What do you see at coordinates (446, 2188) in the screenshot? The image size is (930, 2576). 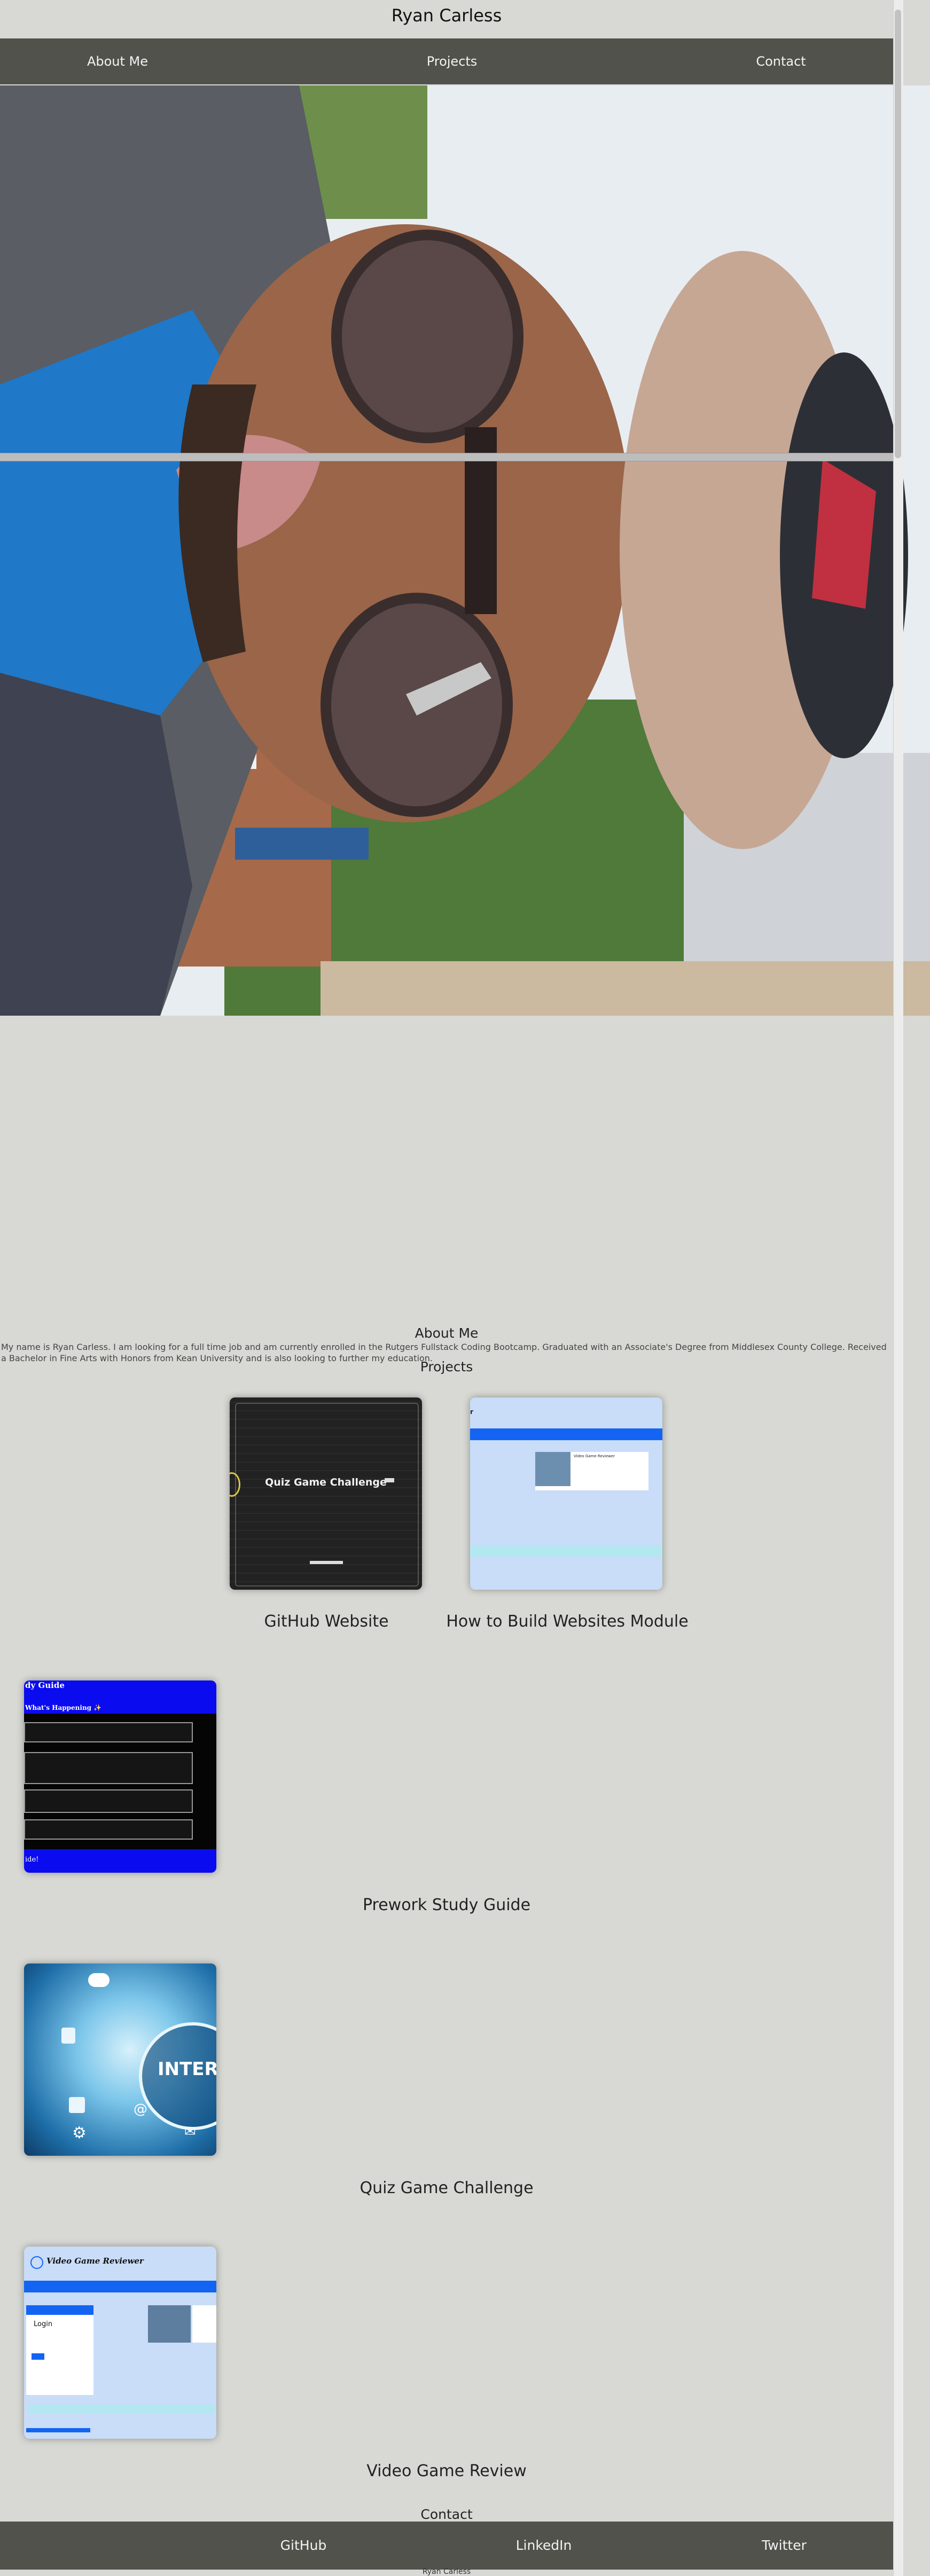 I see `project-label-quiz-game: Quiz Game Challenge` at bounding box center [446, 2188].